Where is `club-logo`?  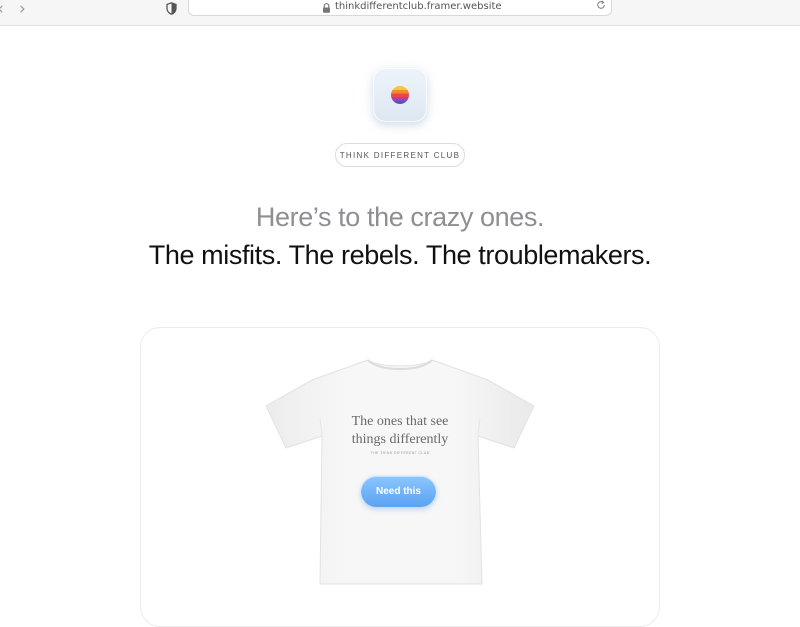 club-logo is located at coordinates (400, 95).